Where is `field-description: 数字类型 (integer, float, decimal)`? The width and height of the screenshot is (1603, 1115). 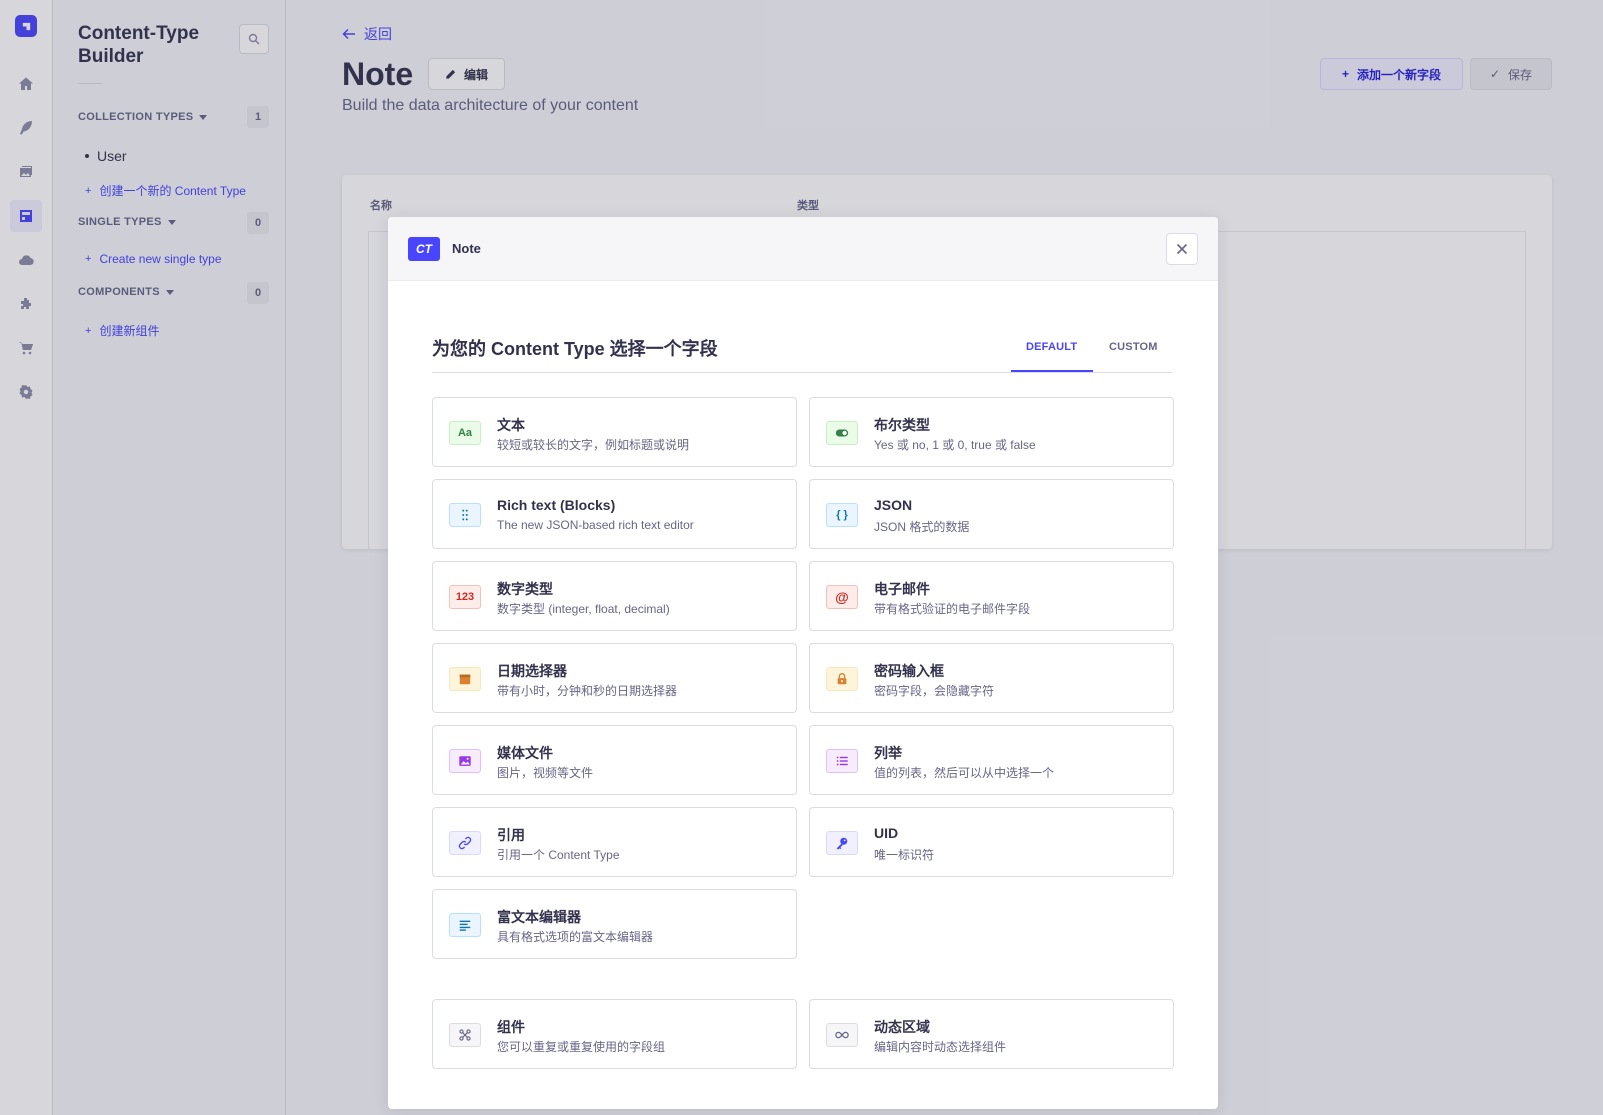
field-description: 数字类型 (integer, float, decimal) is located at coordinates (583, 609).